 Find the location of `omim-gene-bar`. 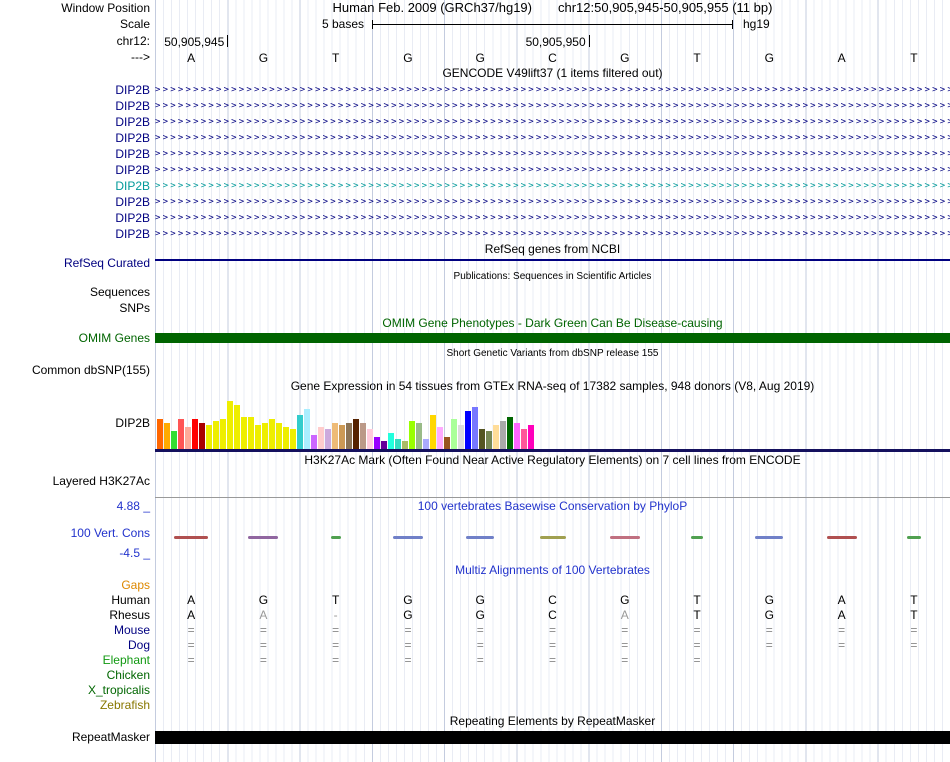

omim-gene-bar is located at coordinates (552, 338).